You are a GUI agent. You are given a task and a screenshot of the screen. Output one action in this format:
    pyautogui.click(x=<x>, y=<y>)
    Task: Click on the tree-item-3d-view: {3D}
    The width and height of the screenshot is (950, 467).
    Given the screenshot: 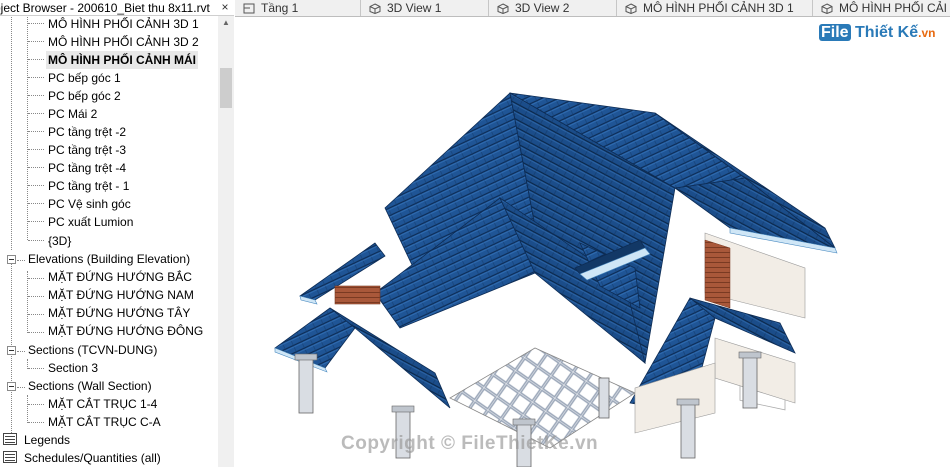 What is the action you would take?
    pyautogui.click(x=59, y=241)
    